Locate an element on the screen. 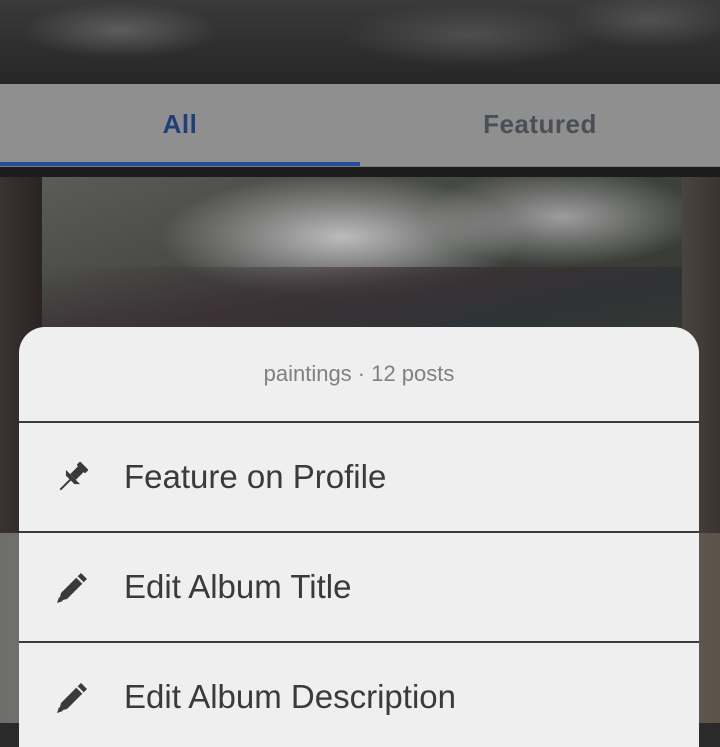  action-item-label: Edit Album Description is located at coordinates (290, 696).